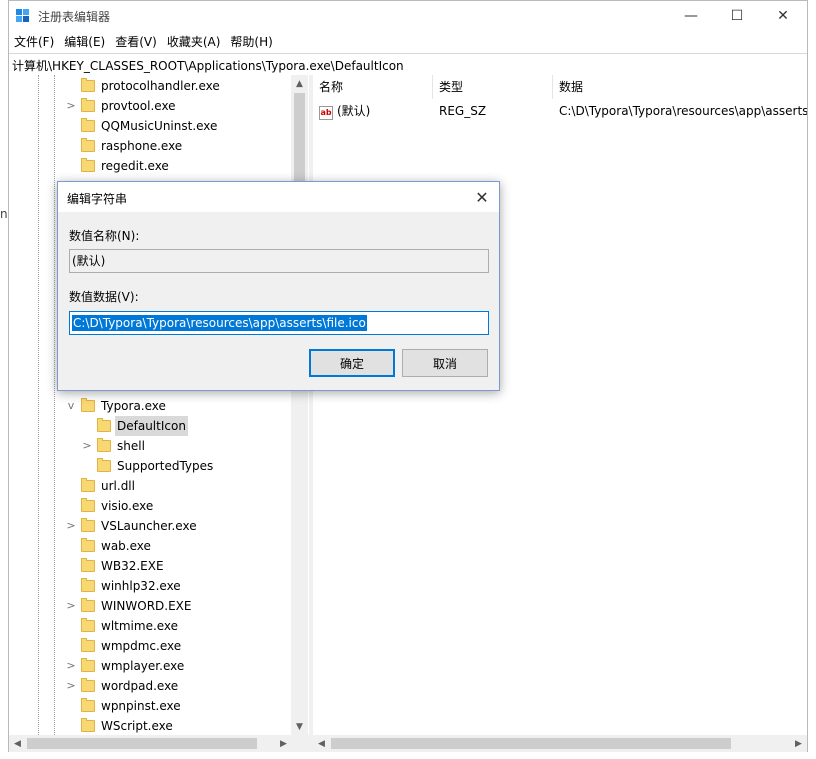 The height and width of the screenshot is (759, 816). I want to click on tree-item-supportedtypes: SupportedTypes, so click(148, 466).